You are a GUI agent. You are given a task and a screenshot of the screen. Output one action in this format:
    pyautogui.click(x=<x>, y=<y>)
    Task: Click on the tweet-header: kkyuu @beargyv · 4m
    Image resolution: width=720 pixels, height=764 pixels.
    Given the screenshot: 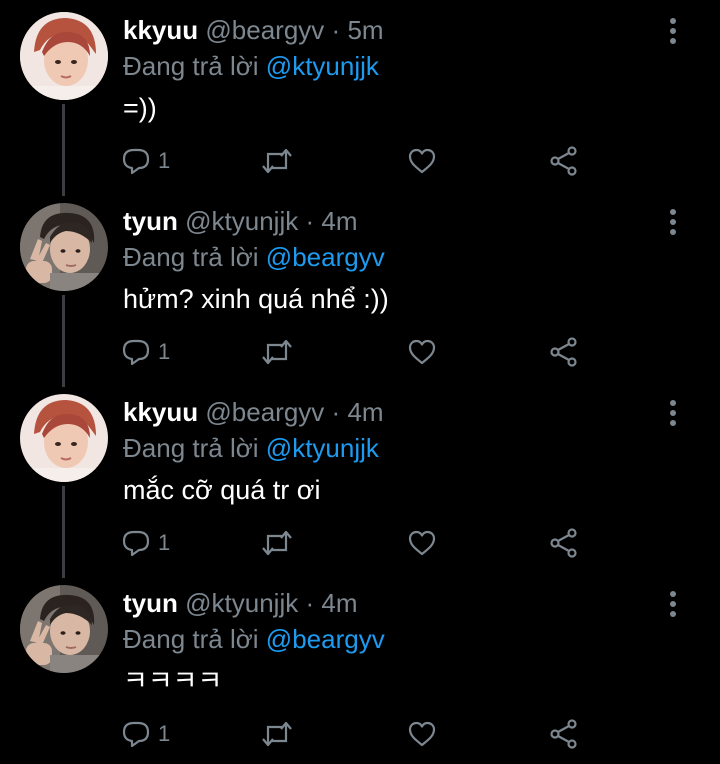 What is the action you would take?
    pyautogui.click(x=253, y=412)
    